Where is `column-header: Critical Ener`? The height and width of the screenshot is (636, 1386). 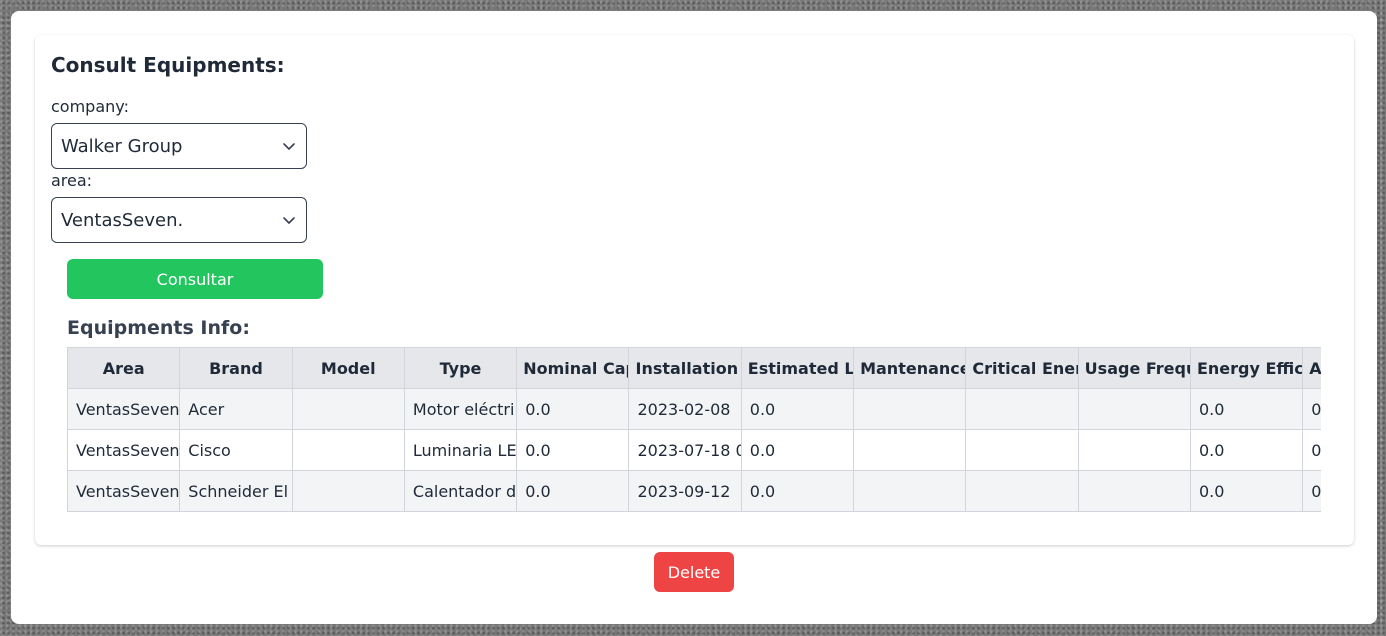 column-header: Critical Ener is located at coordinates (1022, 368).